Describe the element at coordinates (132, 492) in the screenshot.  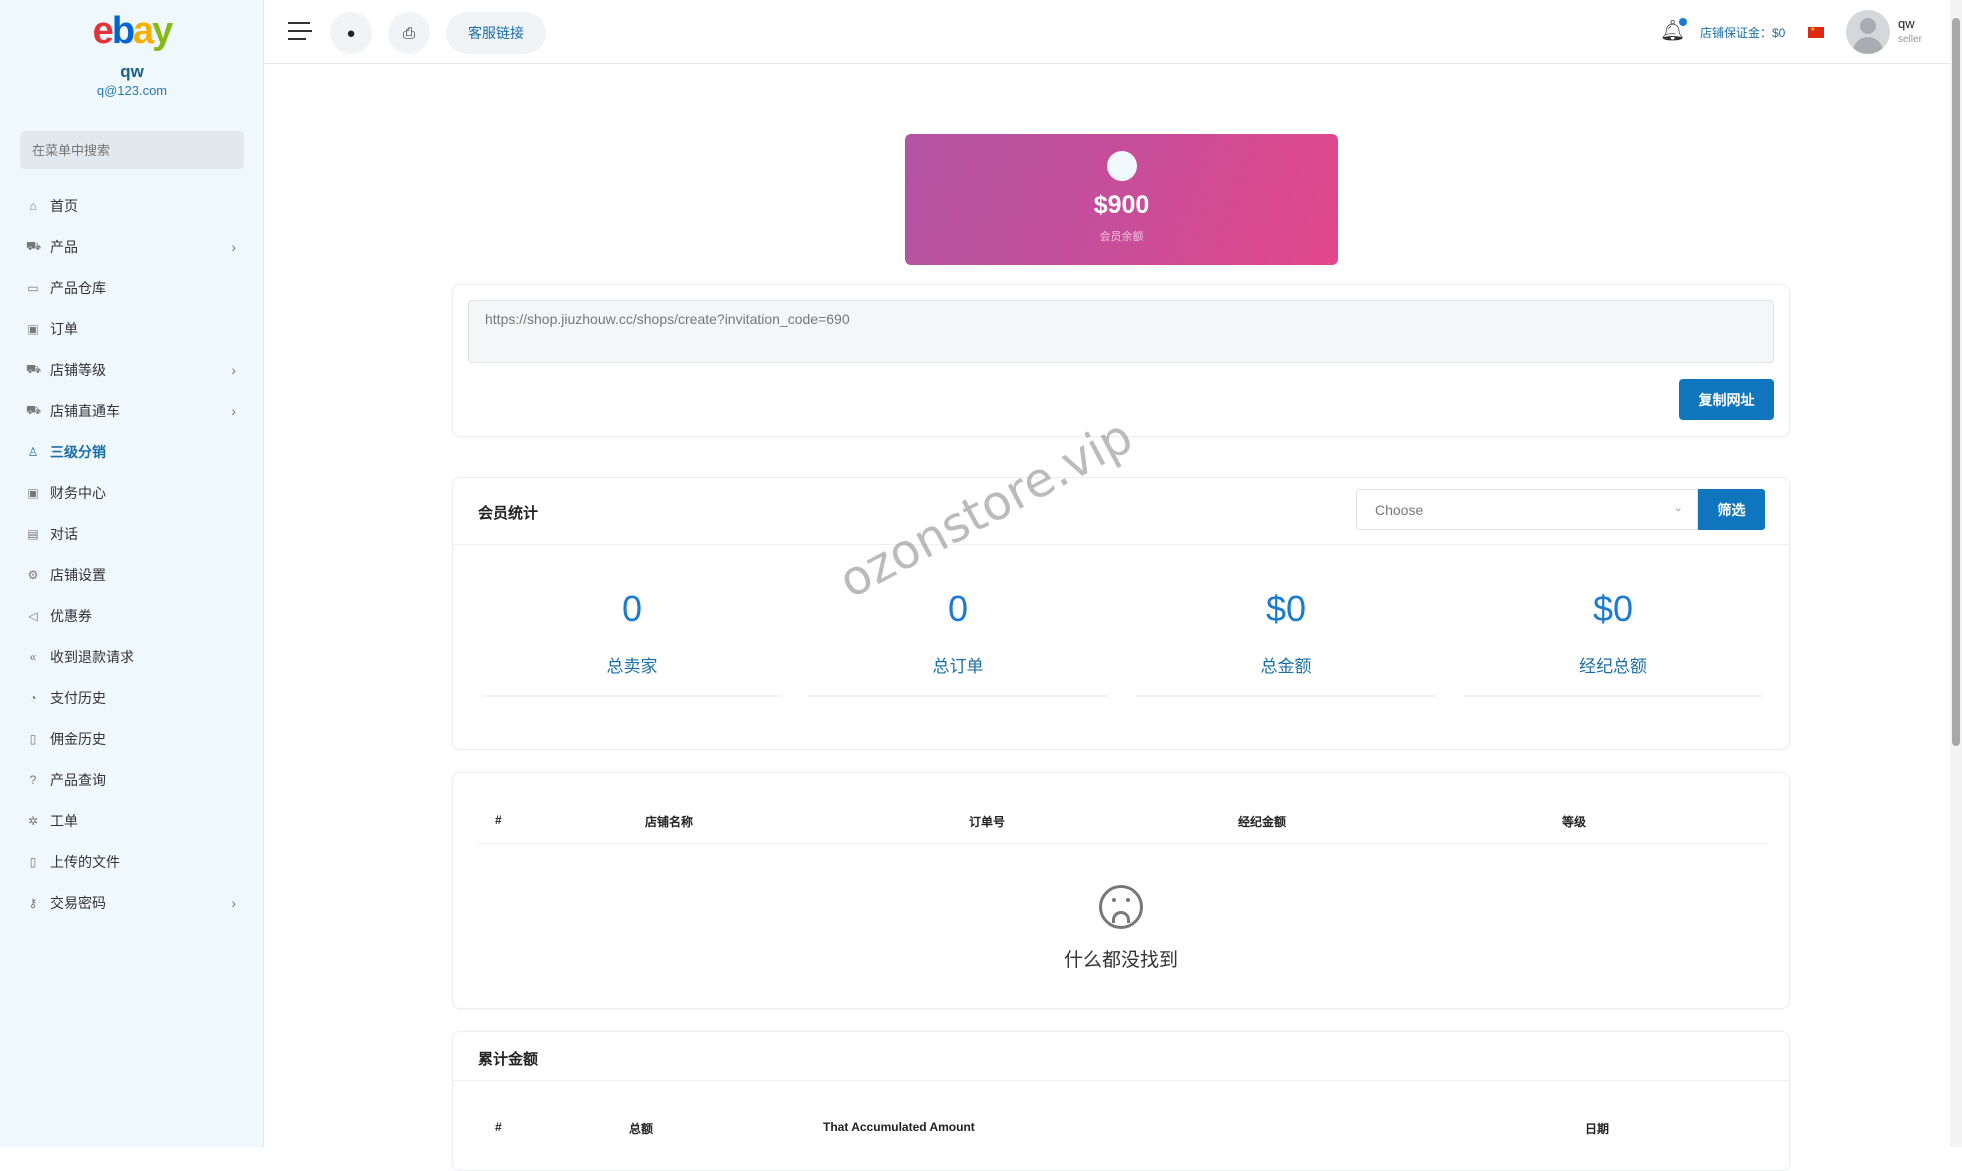
I see `sidebar-item-7: ▣ 财务中心` at that location.